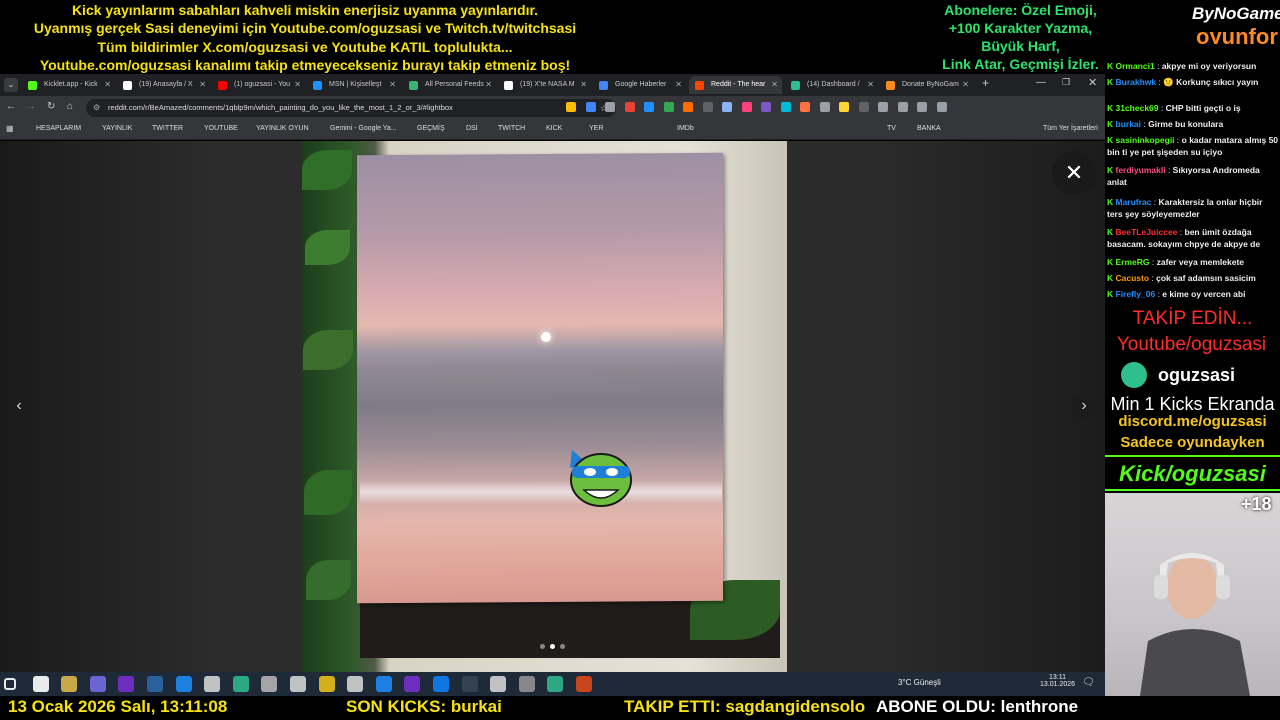 The width and height of the screenshot is (1280, 720). What do you see at coordinates (1088, 682) in the screenshot?
I see `notification-icon: 🗨` at bounding box center [1088, 682].